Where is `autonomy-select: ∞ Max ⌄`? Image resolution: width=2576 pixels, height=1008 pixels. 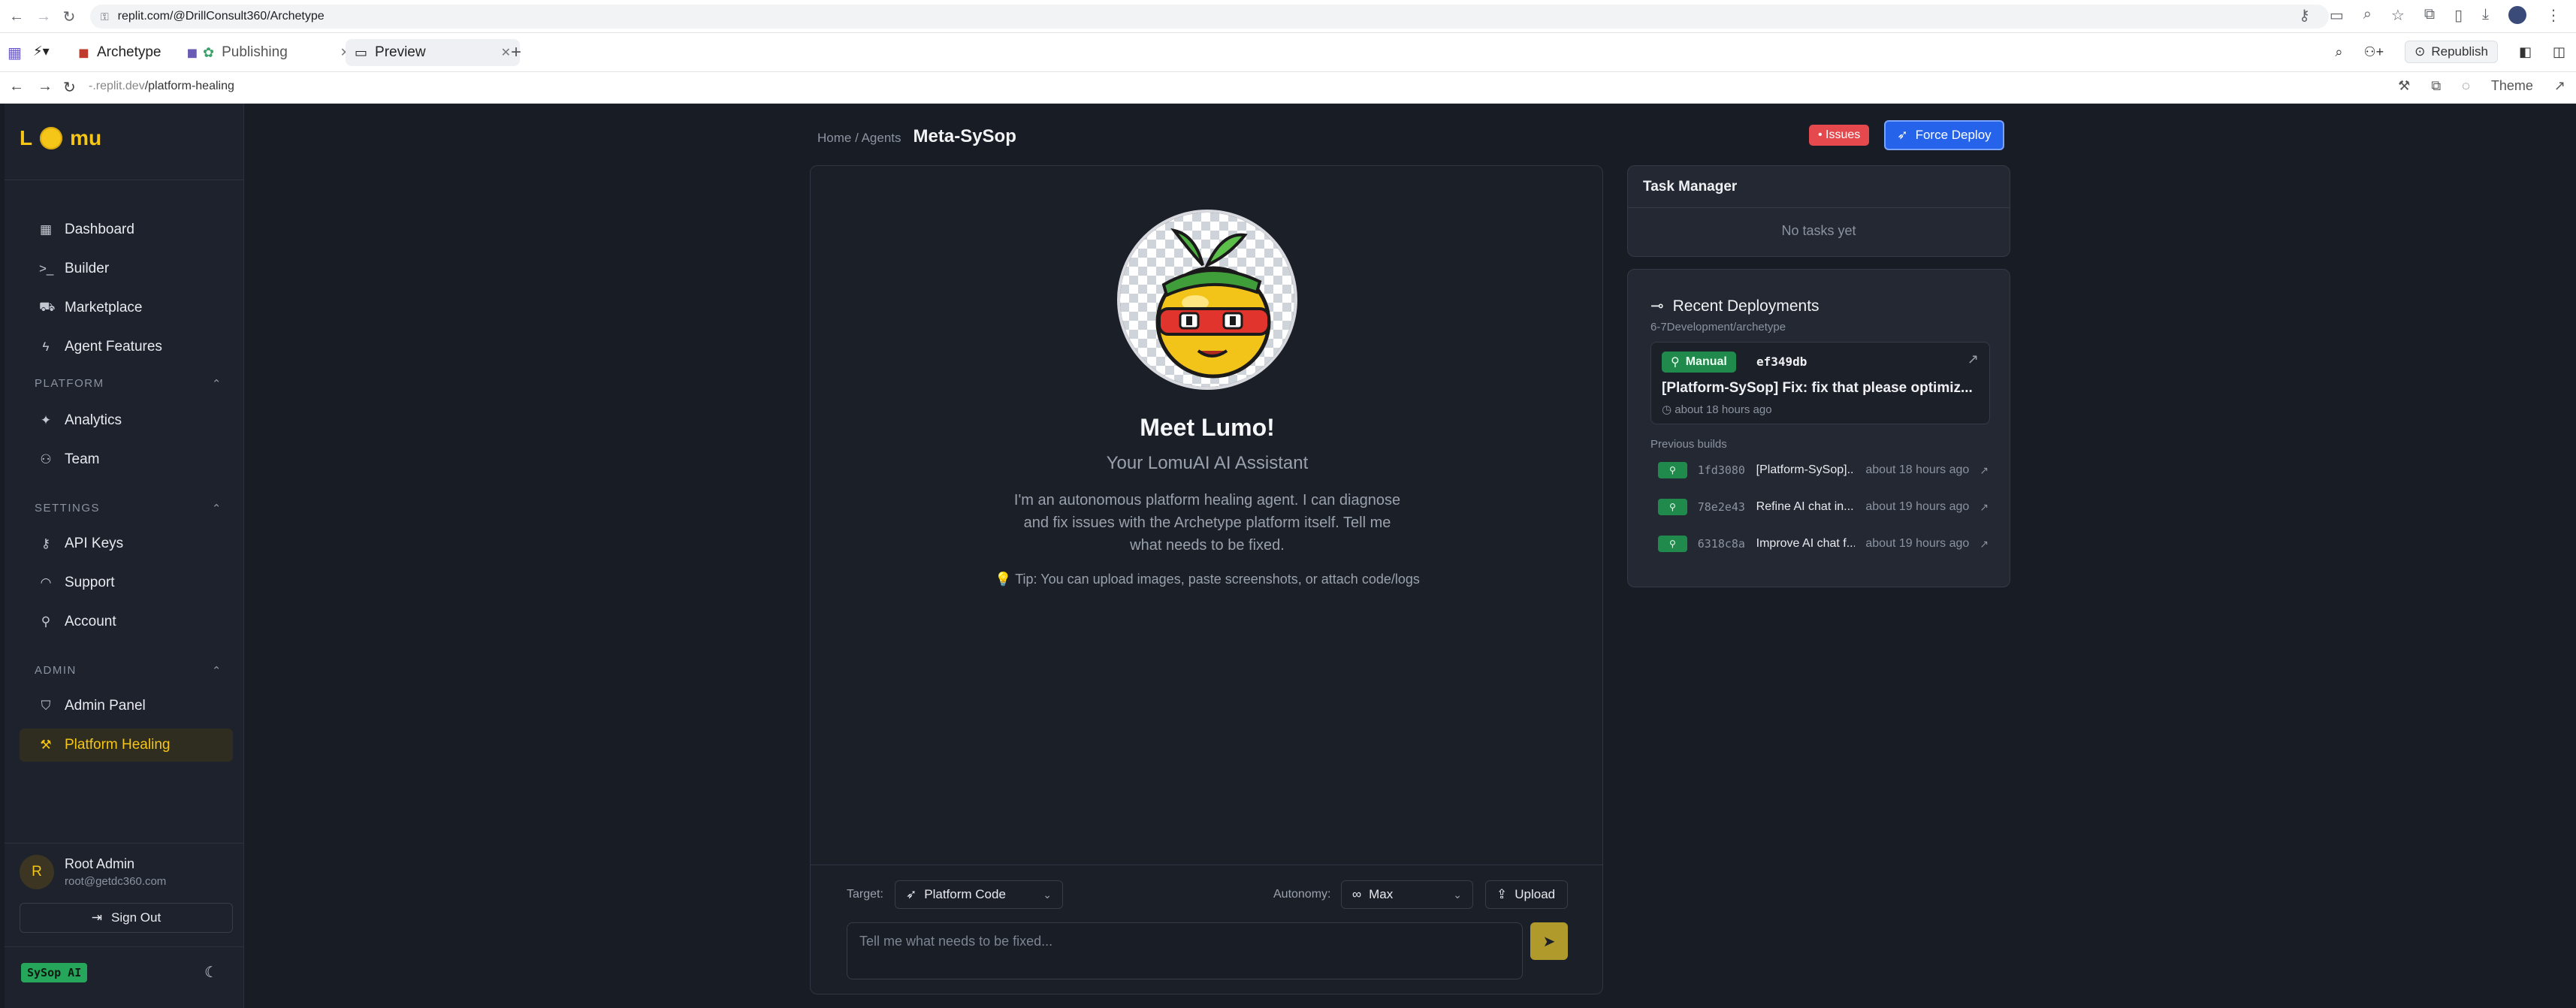
autonomy-select: ∞ Max ⌄ is located at coordinates (1407, 894).